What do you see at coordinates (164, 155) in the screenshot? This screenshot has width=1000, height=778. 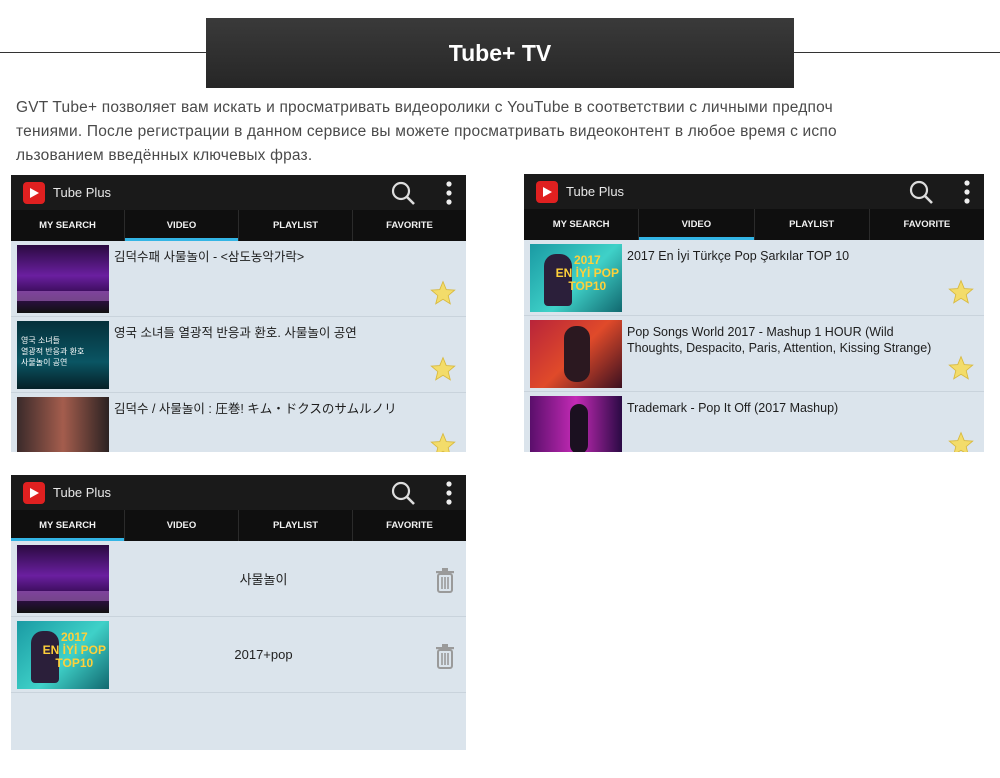 I see `description-line-3: льзованием введённых ключевых фраз.` at bounding box center [164, 155].